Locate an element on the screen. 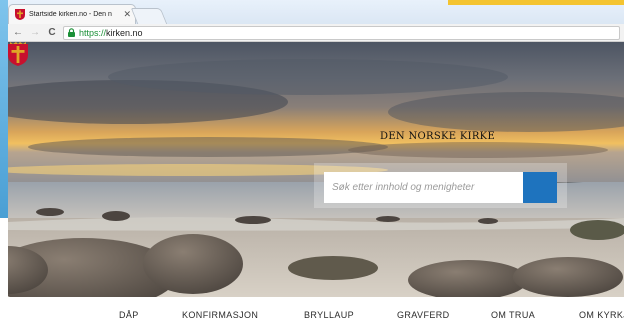 The width and height of the screenshot is (624, 331). nav-item-dap: DÅP is located at coordinates (129, 315).